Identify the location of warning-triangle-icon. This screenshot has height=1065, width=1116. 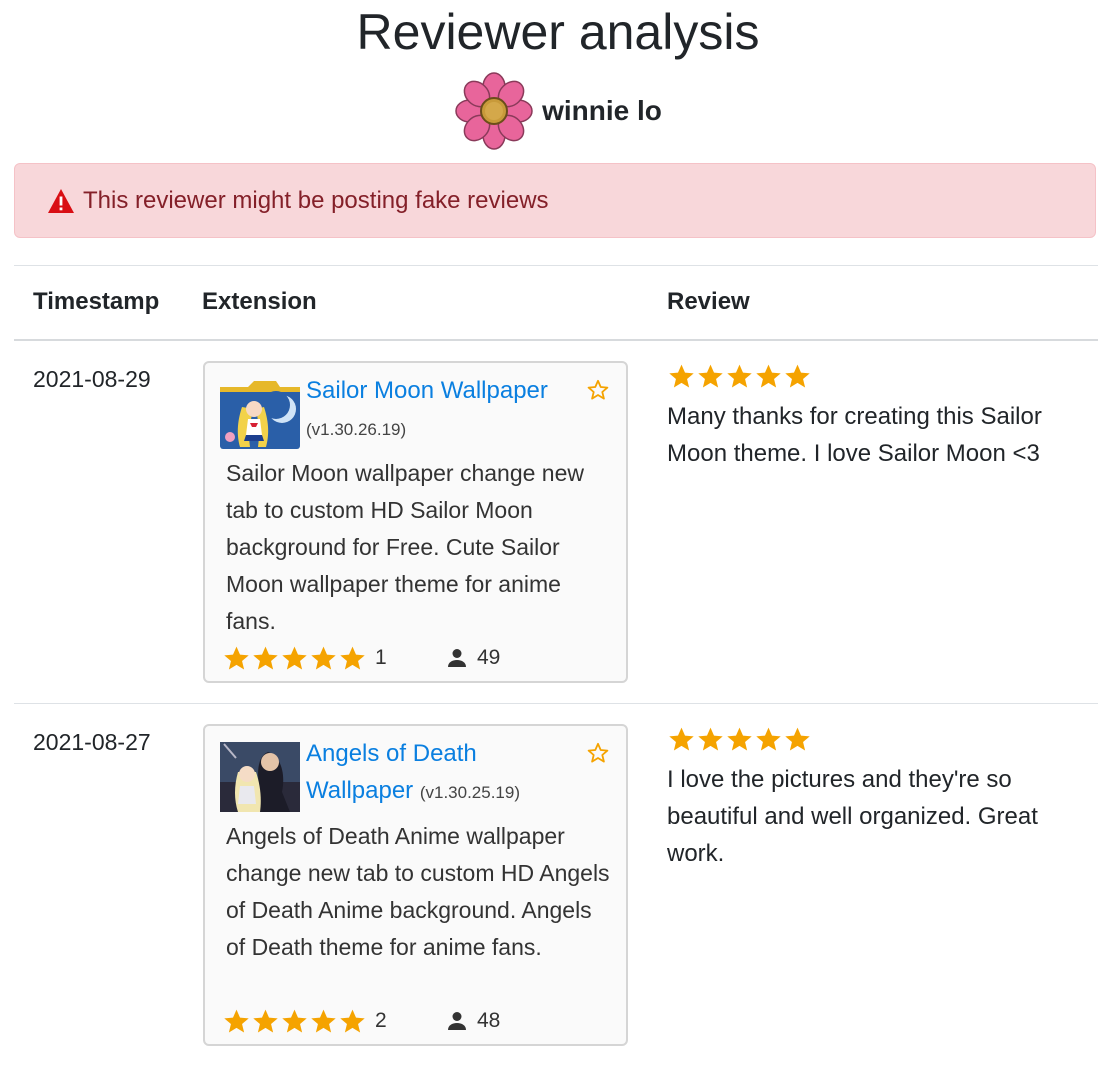
(61, 200).